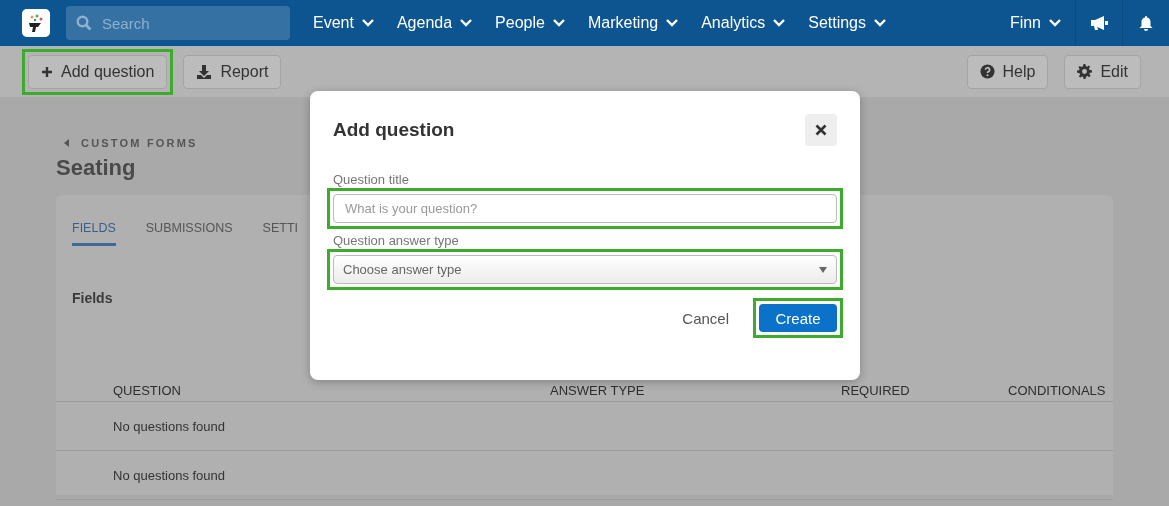 The height and width of the screenshot is (506, 1169). Describe the element at coordinates (47, 71) in the screenshot. I see `plus-icon` at that location.